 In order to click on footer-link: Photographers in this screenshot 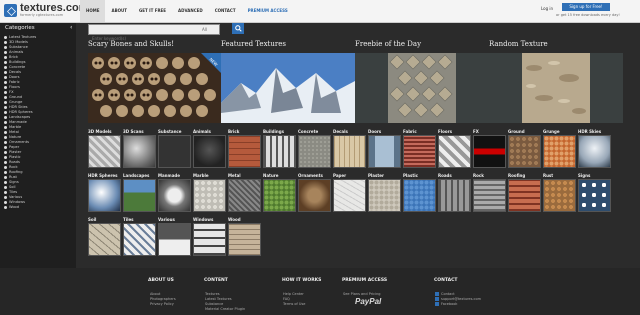, I will do `click(163, 299)`.